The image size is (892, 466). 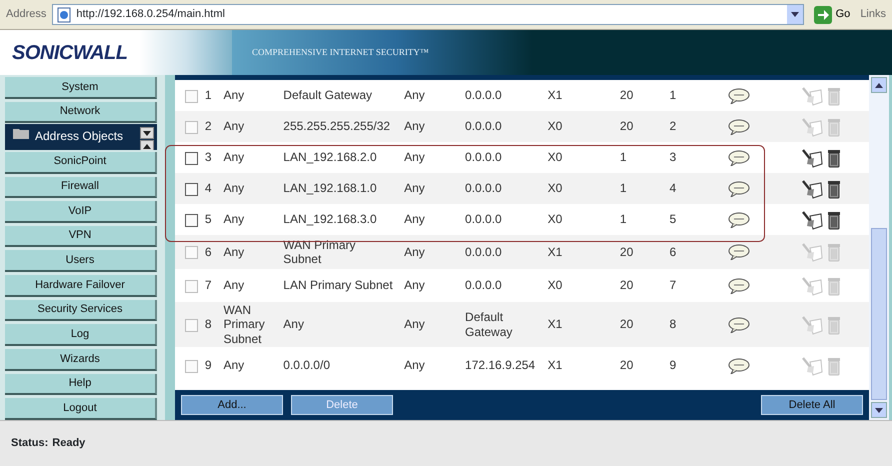 What do you see at coordinates (81, 237) in the screenshot?
I see `nav-button: VPN` at bounding box center [81, 237].